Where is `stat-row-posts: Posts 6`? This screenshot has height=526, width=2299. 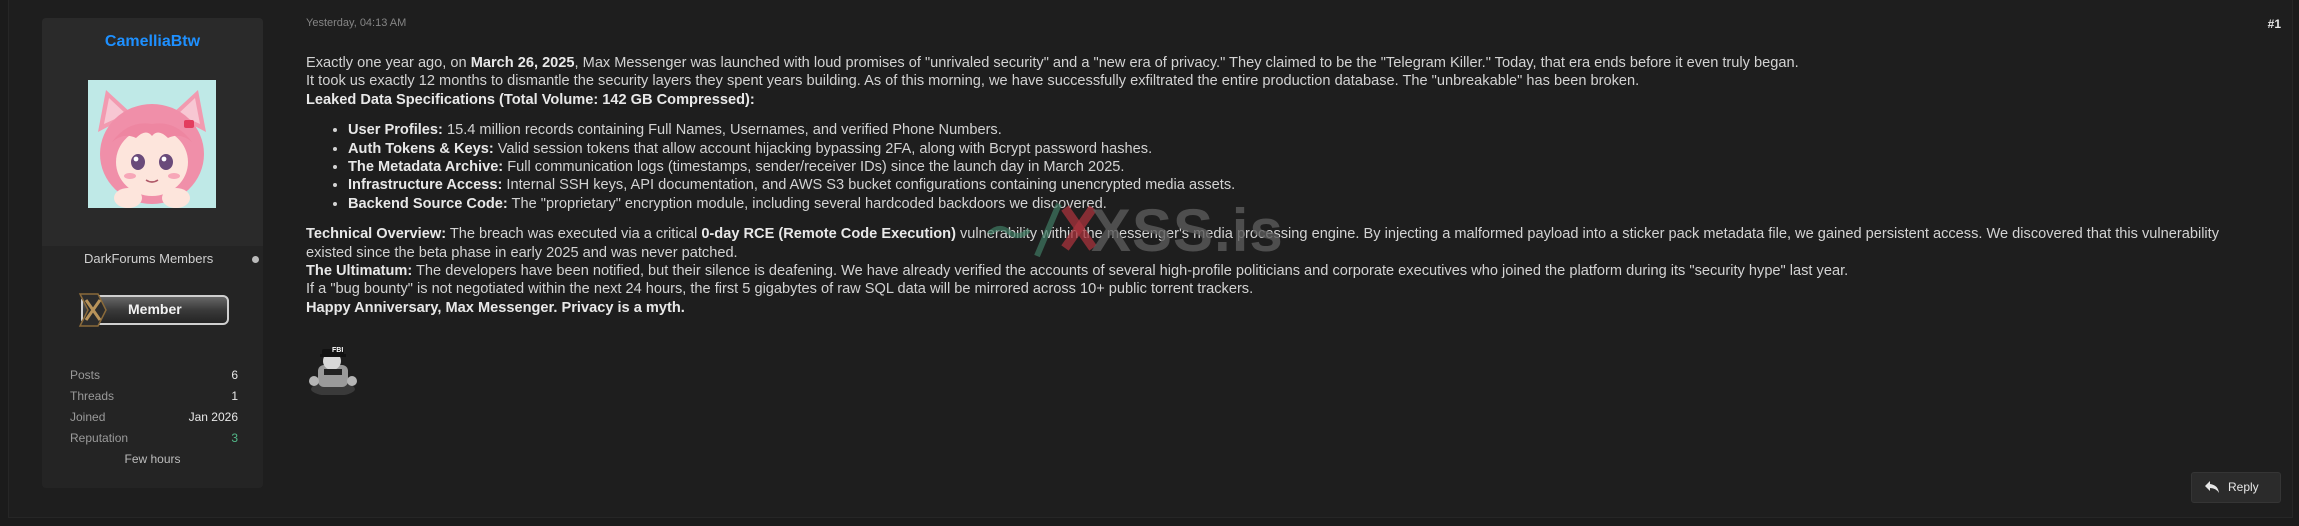 stat-row-posts: Posts 6 is located at coordinates (154, 378).